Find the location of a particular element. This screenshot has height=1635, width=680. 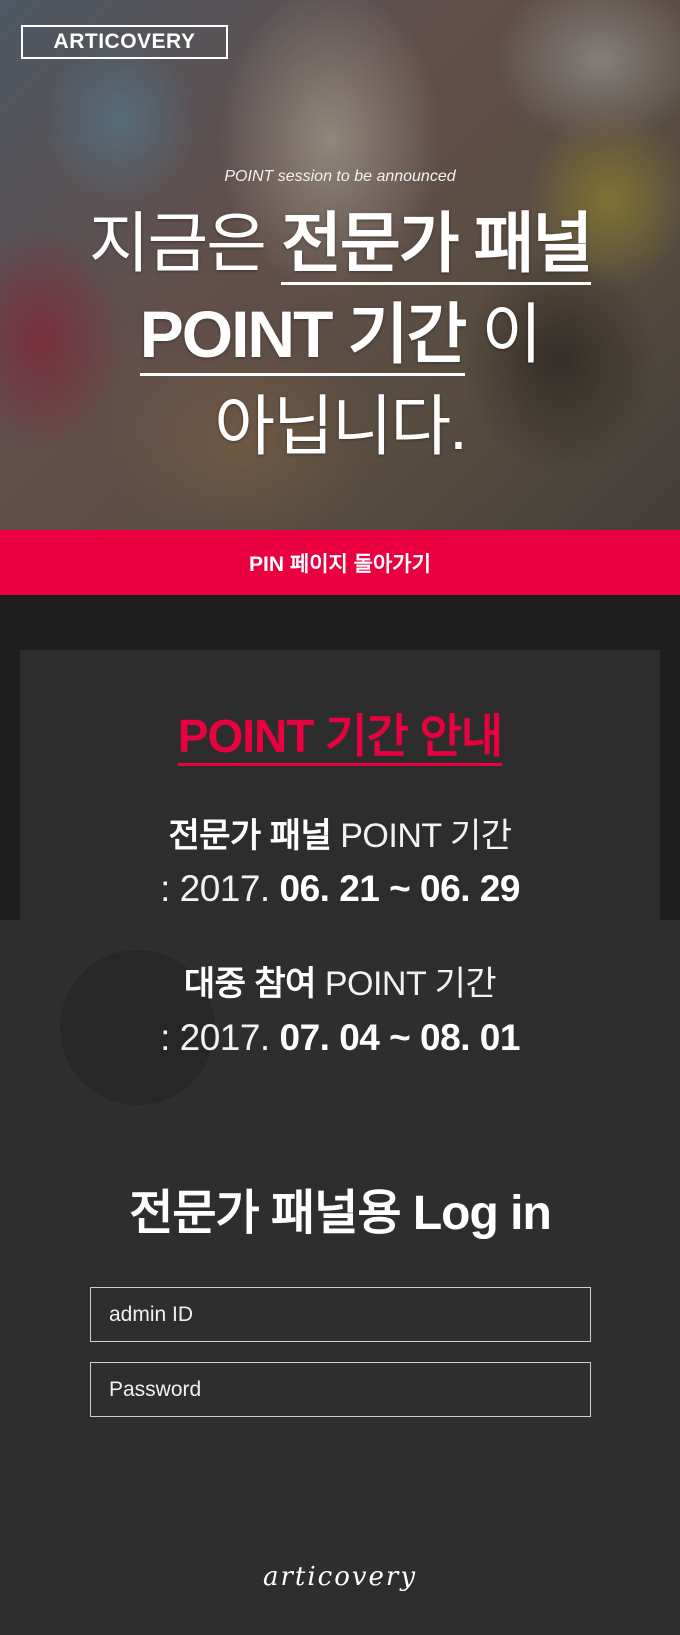

public-period-label: 대중 참여 POINT 기간 is located at coordinates (340, 980).